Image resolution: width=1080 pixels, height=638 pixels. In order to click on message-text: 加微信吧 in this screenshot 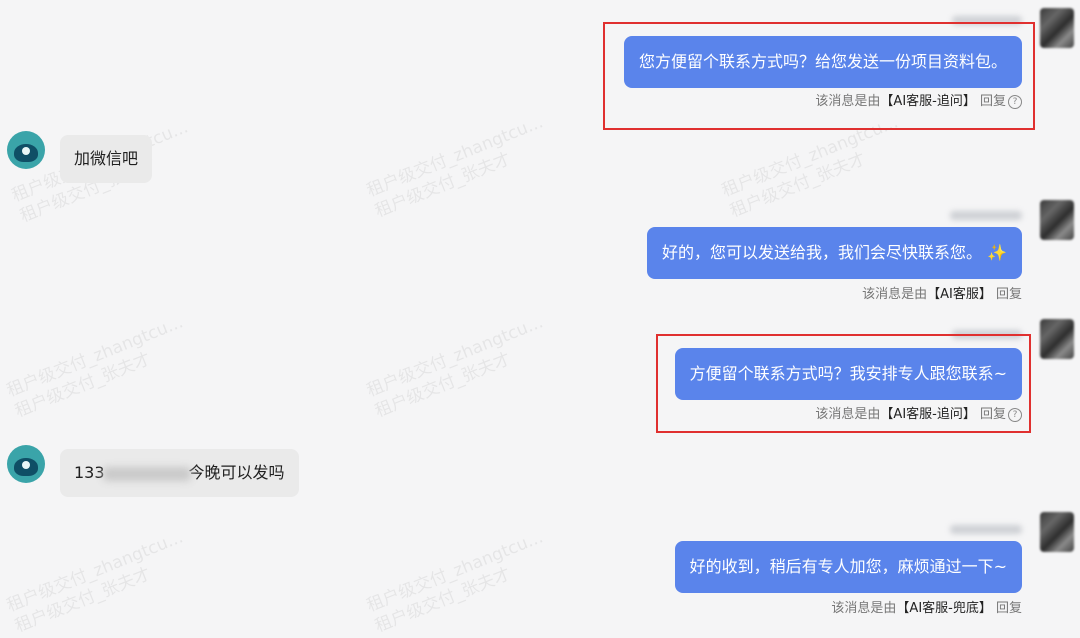, I will do `click(106, 158)`.